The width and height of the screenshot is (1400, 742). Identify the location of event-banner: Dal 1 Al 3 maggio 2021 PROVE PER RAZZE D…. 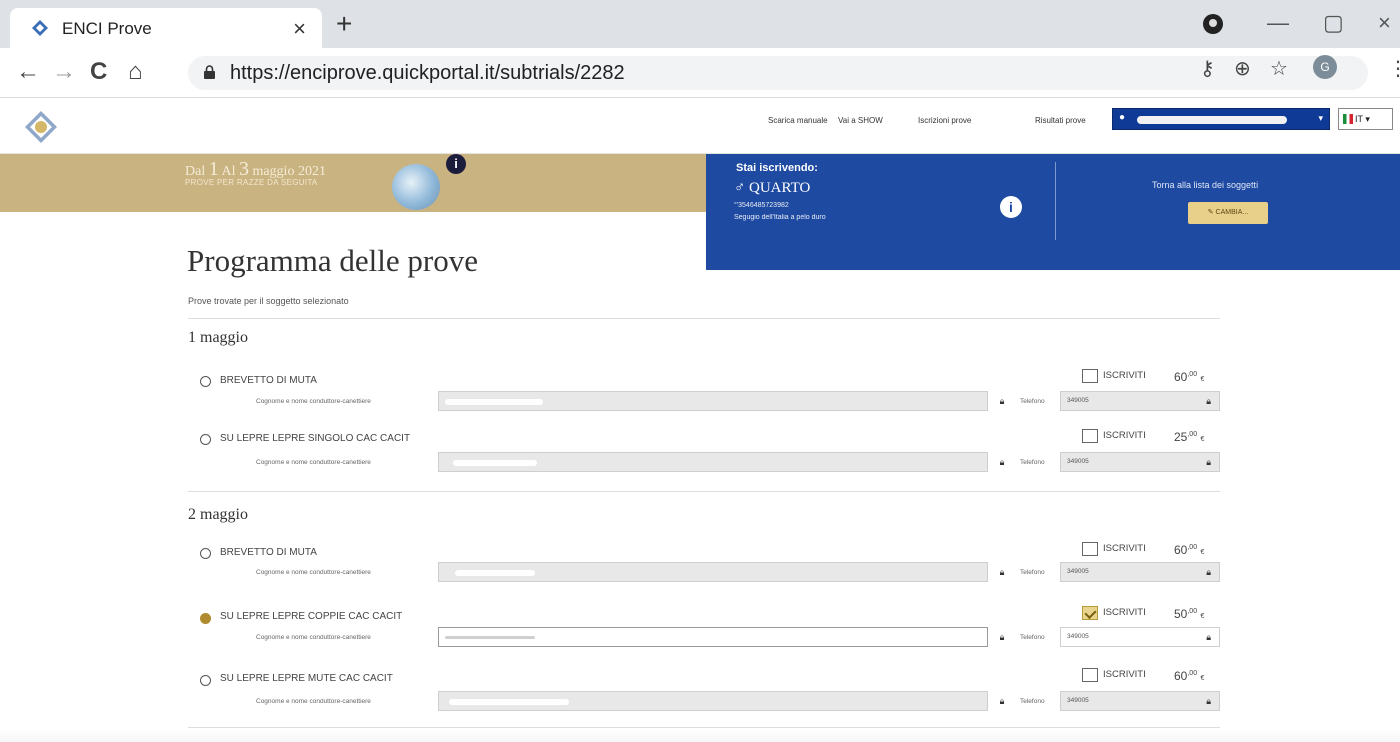
(353, 183).